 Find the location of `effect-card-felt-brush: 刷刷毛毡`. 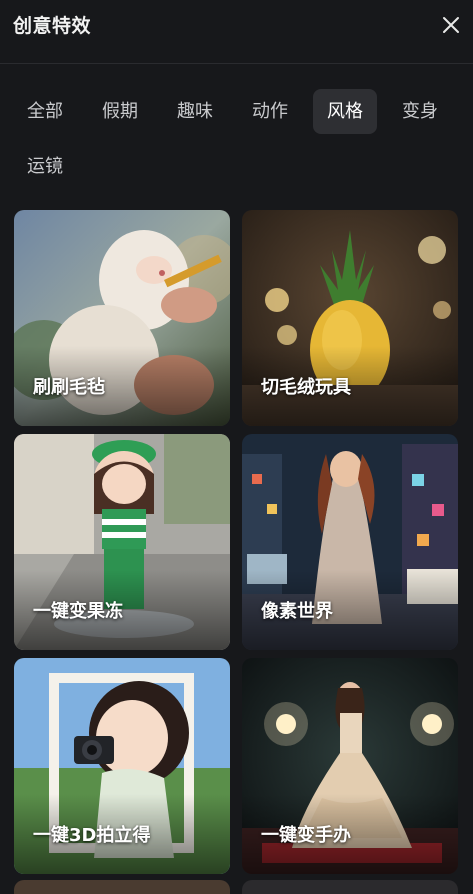

effect-card-felt-brush: 刷刷毛毡 is located at coordinates (122, 318).